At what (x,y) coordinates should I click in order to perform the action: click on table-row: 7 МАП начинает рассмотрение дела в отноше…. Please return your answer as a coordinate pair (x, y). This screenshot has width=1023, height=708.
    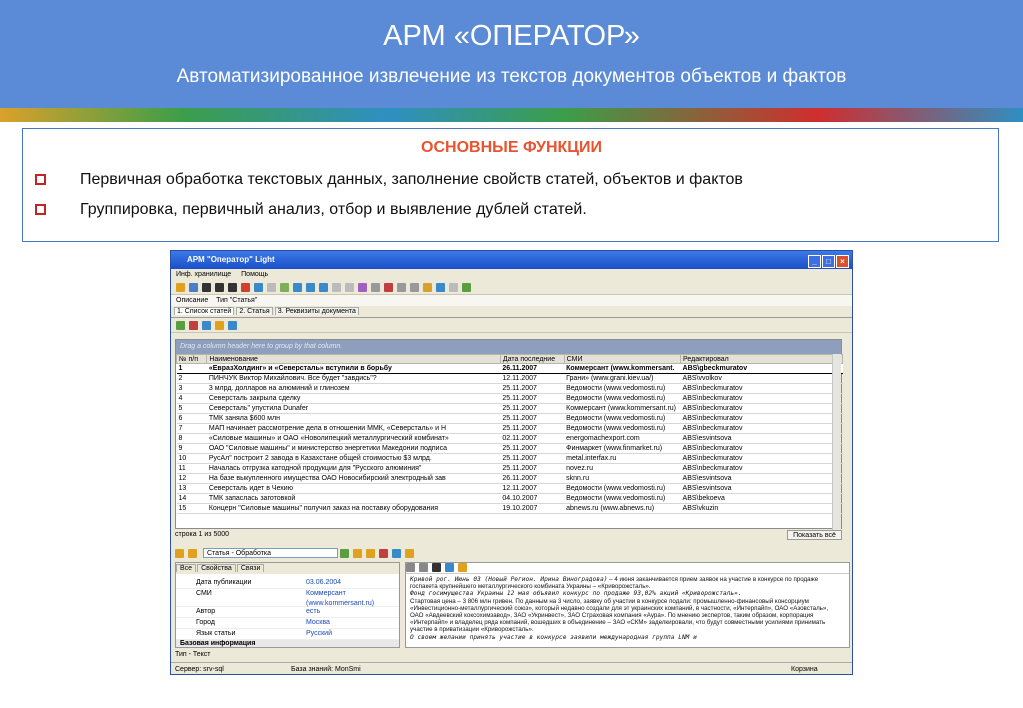
    Looking at the image, I should click on (509, 428).